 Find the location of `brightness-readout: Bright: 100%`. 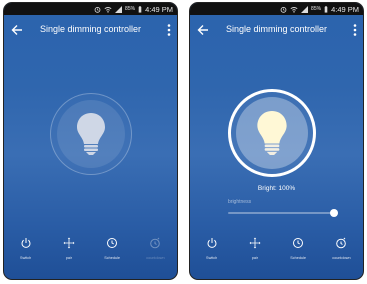

brightness-readout: Bright: 100% is located at coordinates (276, 188).